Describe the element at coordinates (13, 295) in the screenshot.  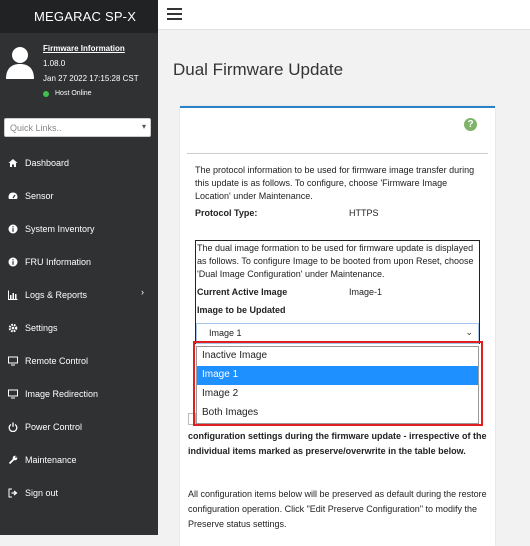
I see `bar-chart-icon` at that location.